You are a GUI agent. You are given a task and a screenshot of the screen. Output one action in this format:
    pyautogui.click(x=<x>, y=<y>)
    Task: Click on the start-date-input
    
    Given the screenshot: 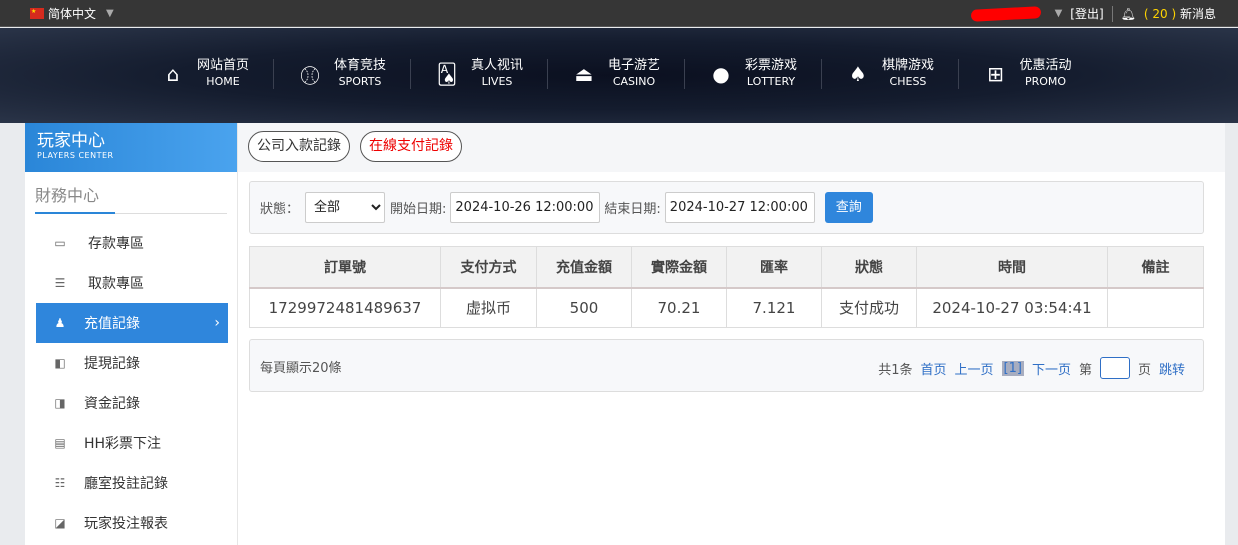 What is the action you would take?
    pyautogui.click(x=525, y=207)
    